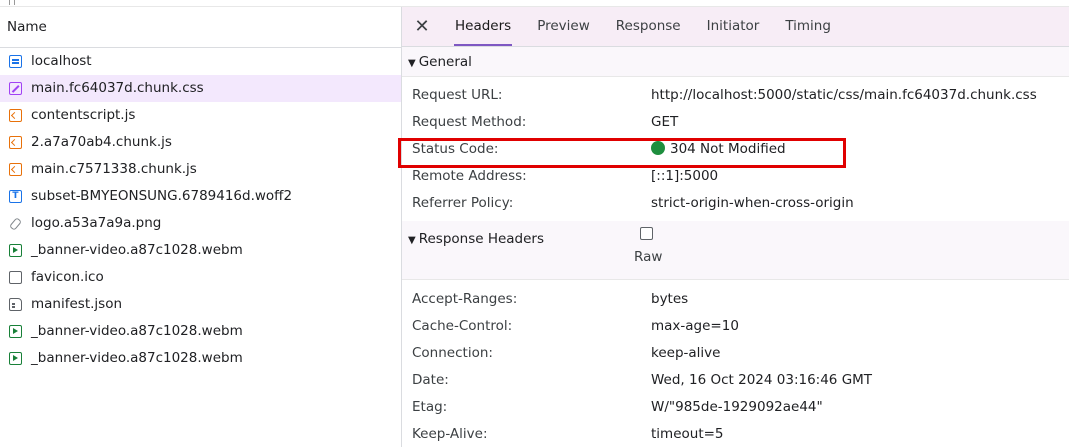 The height and width of the screenshot is (448, 1069). I want to click on request-row: favicon.ico, so click(200, 277).